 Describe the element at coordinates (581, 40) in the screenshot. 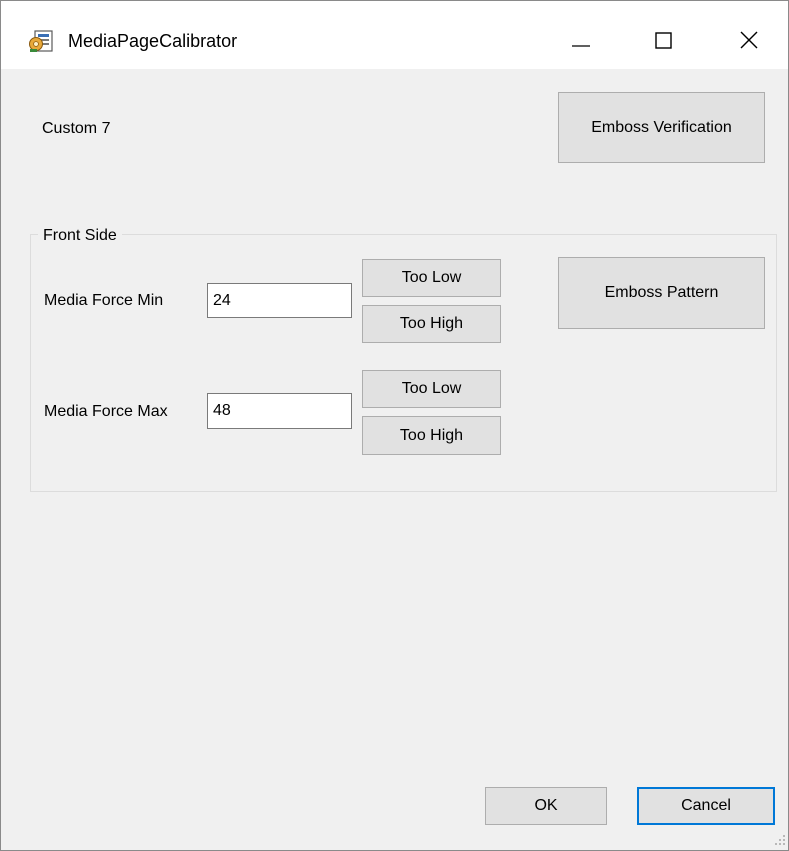

I see `minimize-button` at that location.